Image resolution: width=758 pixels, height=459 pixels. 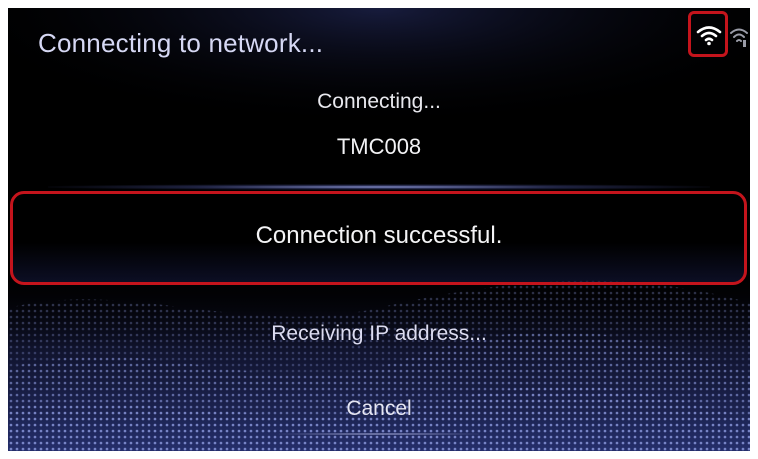 I want to click on network-name: TMC008, so click(x=379, y=146).